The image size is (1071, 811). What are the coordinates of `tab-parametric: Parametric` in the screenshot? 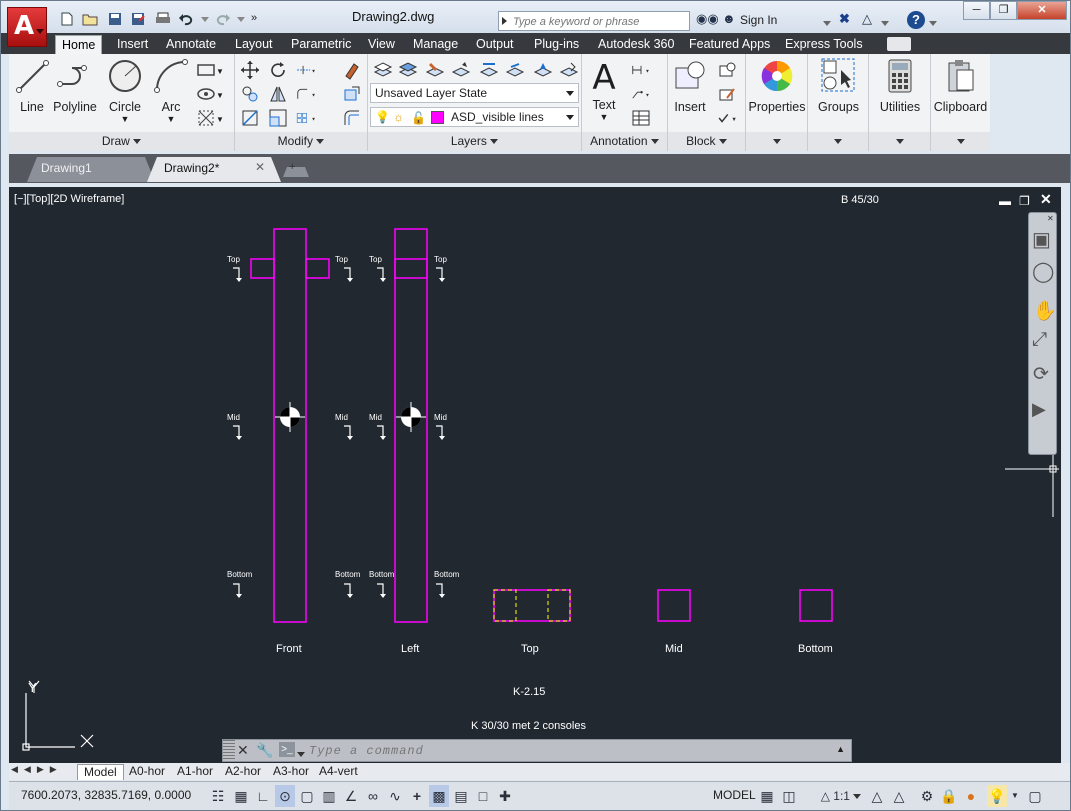 It's located at (321, 44).